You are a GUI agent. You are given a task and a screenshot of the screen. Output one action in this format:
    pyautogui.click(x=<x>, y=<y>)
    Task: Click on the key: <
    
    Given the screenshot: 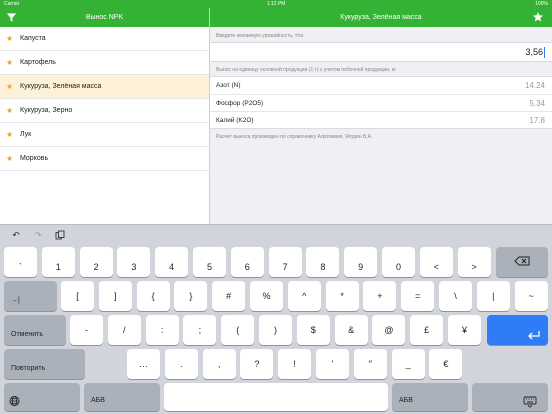 What is the action you would take?
    pyautogui.click(x=436, y=262)
    